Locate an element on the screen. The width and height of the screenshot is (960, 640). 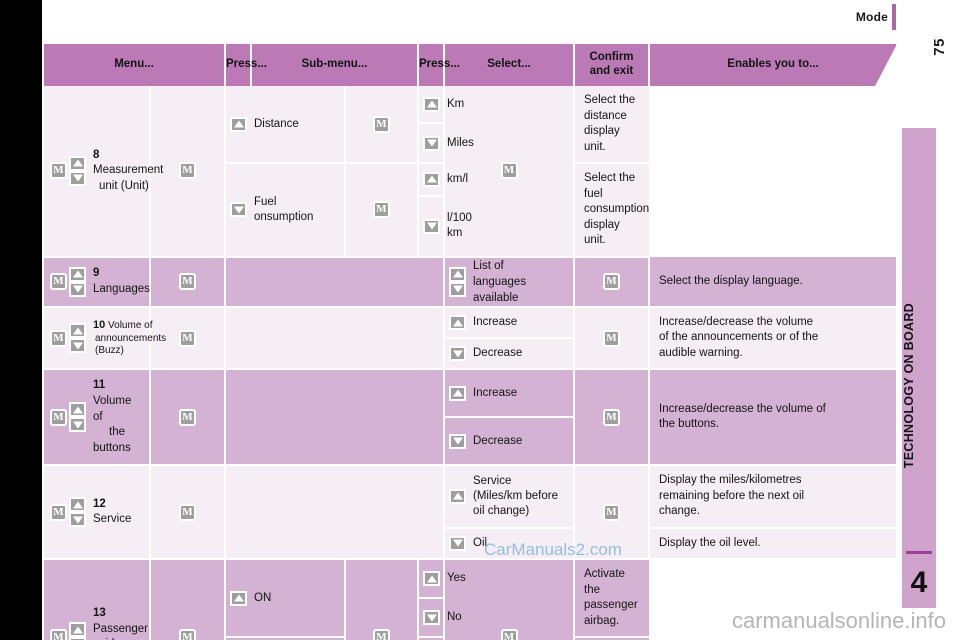
enables-line1: Display the miles/kilometres is located at coordinates (730, 480).